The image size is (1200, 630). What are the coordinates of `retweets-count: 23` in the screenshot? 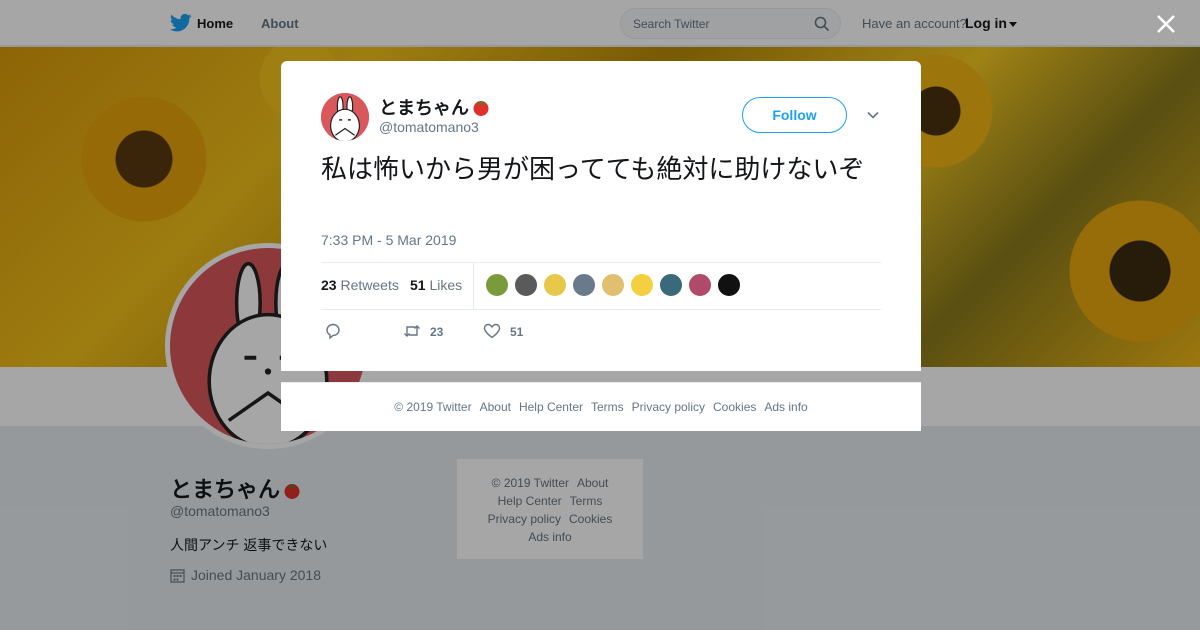 It's located at (329, 285).